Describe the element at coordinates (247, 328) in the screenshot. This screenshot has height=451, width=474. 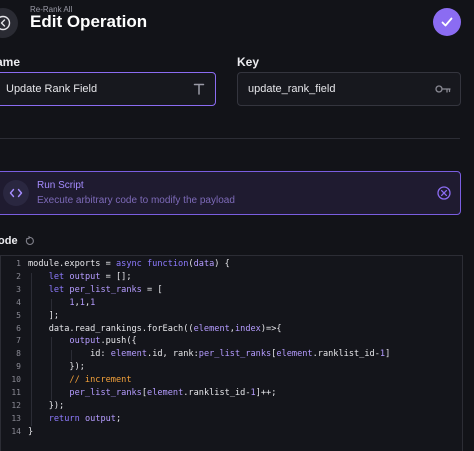
I see `code-token: index` at that location.